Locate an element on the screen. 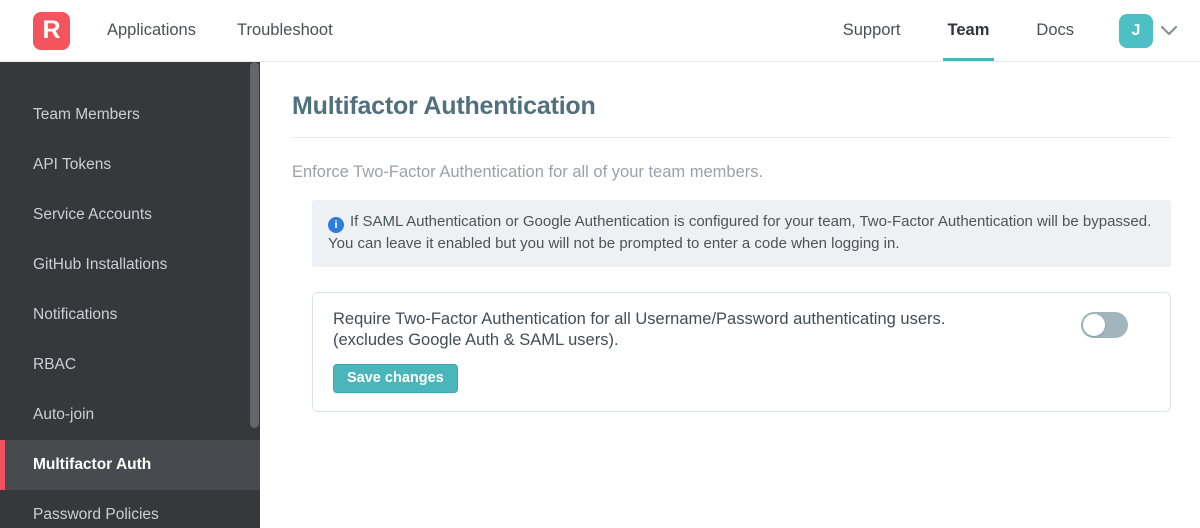 This screenshot has width=1200, height=528. primary-nav: Applications Troubleshoot is located at coordinates (220, 30).